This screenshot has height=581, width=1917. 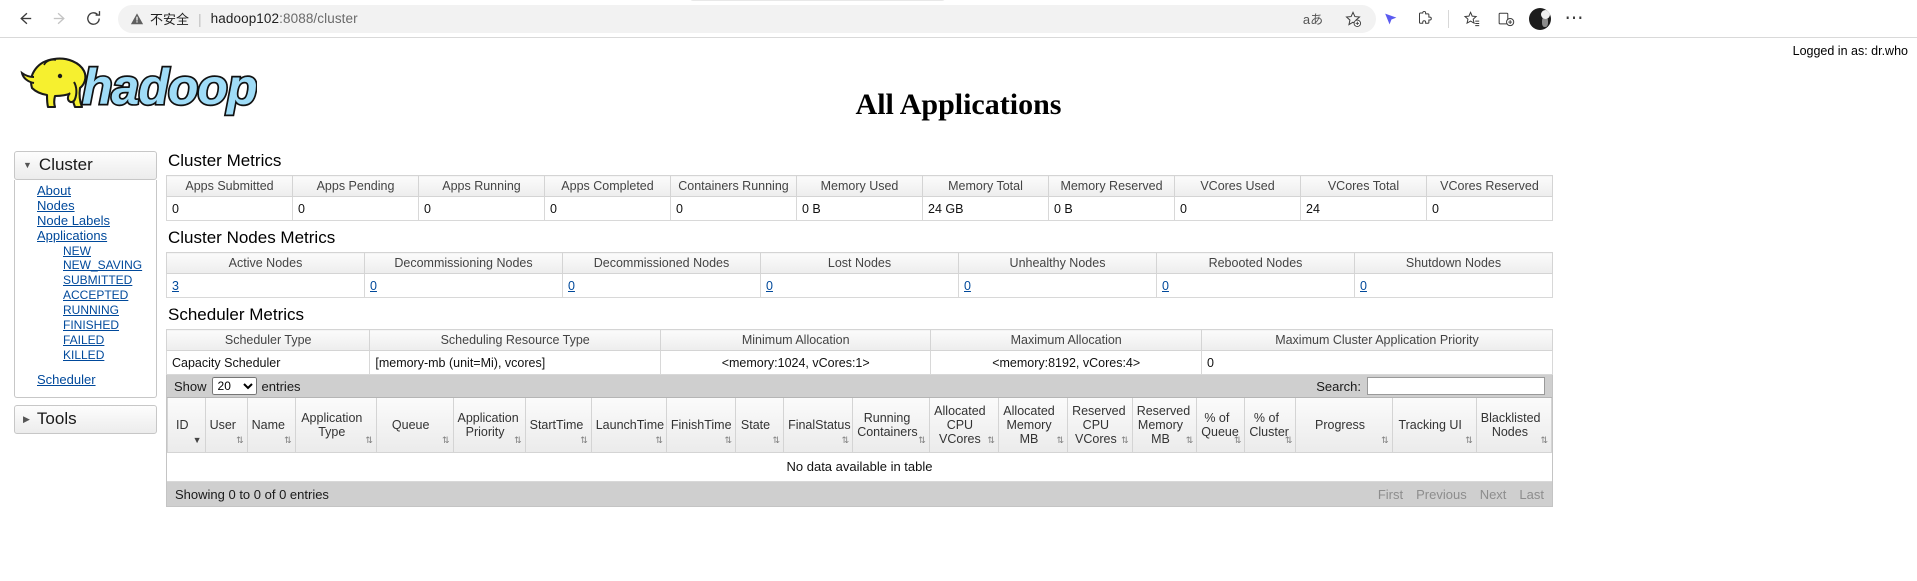 What do you see at coordinates (1165, 286) in the screenshot?
I see `rebooted-nodes-link: 0` at bounding box center [1165, 286].